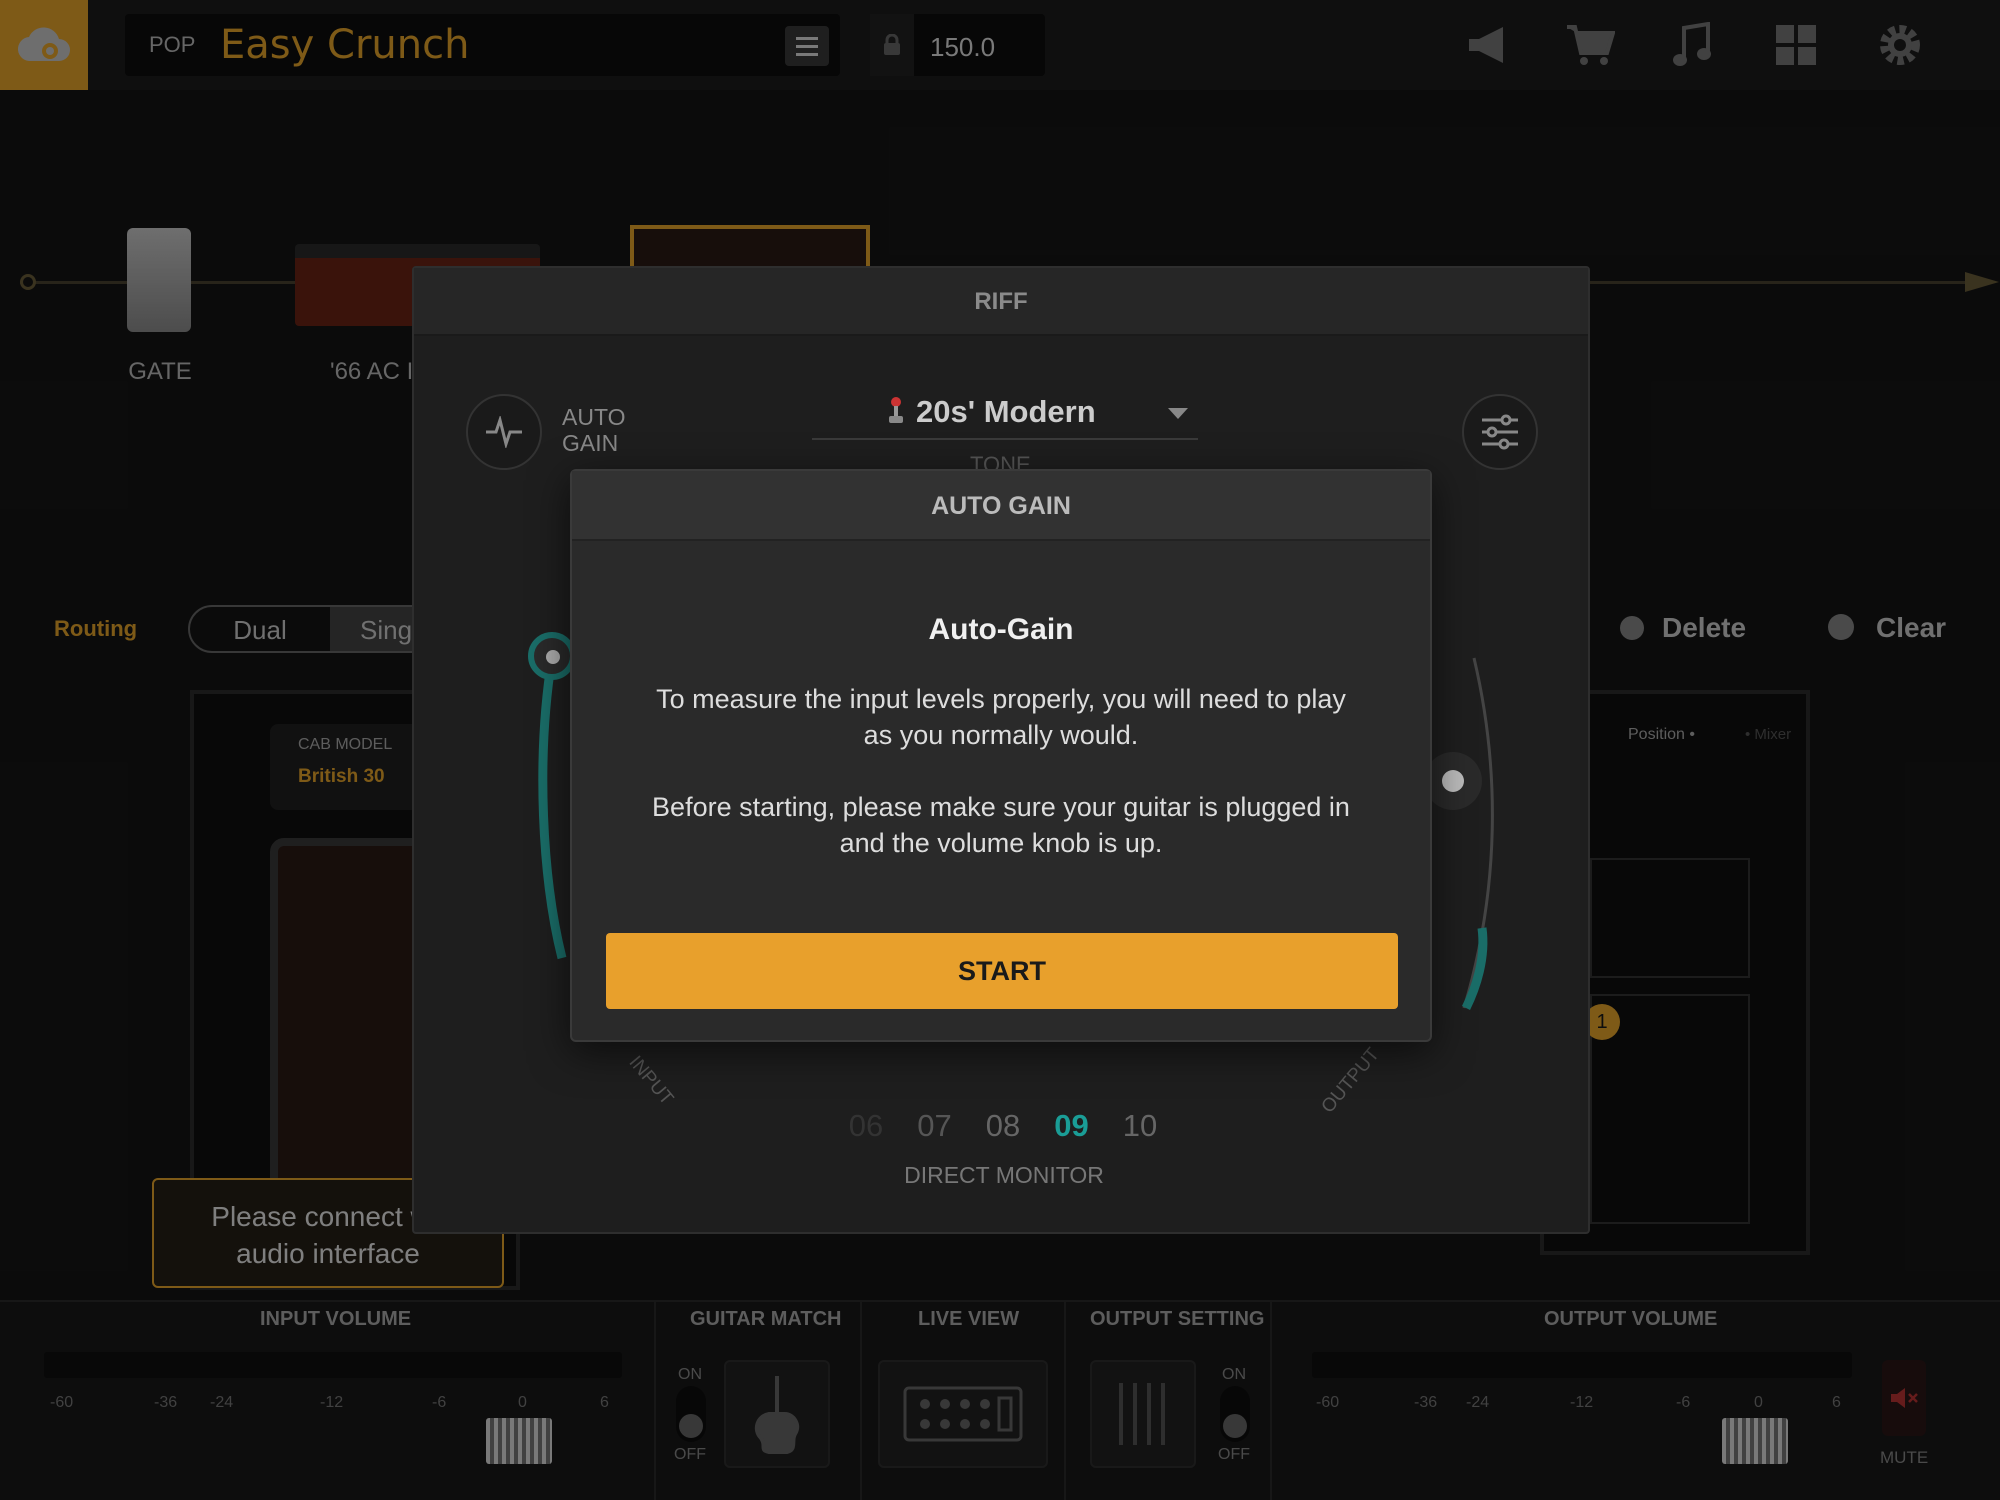 This screenshot has width=2000, height=1500. What do you see at coordinates (1178, 413) in the screenshot?
I see `chevron-down-icon` at bounding box center [1178, 413].